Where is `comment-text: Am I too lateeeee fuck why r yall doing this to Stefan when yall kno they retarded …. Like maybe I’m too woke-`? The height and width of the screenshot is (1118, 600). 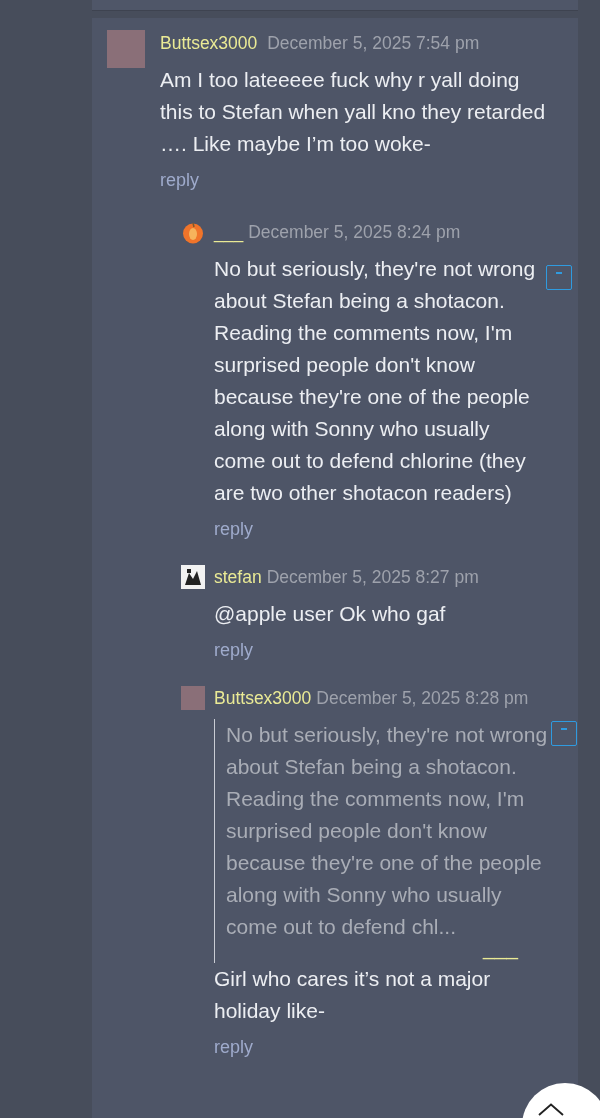 comment-text: Am I too lateeeee fuck why r yall doing this to Stefan when yall kno they retarded …. Like maybe I’m too woke- is located at coordinates (353, 112).